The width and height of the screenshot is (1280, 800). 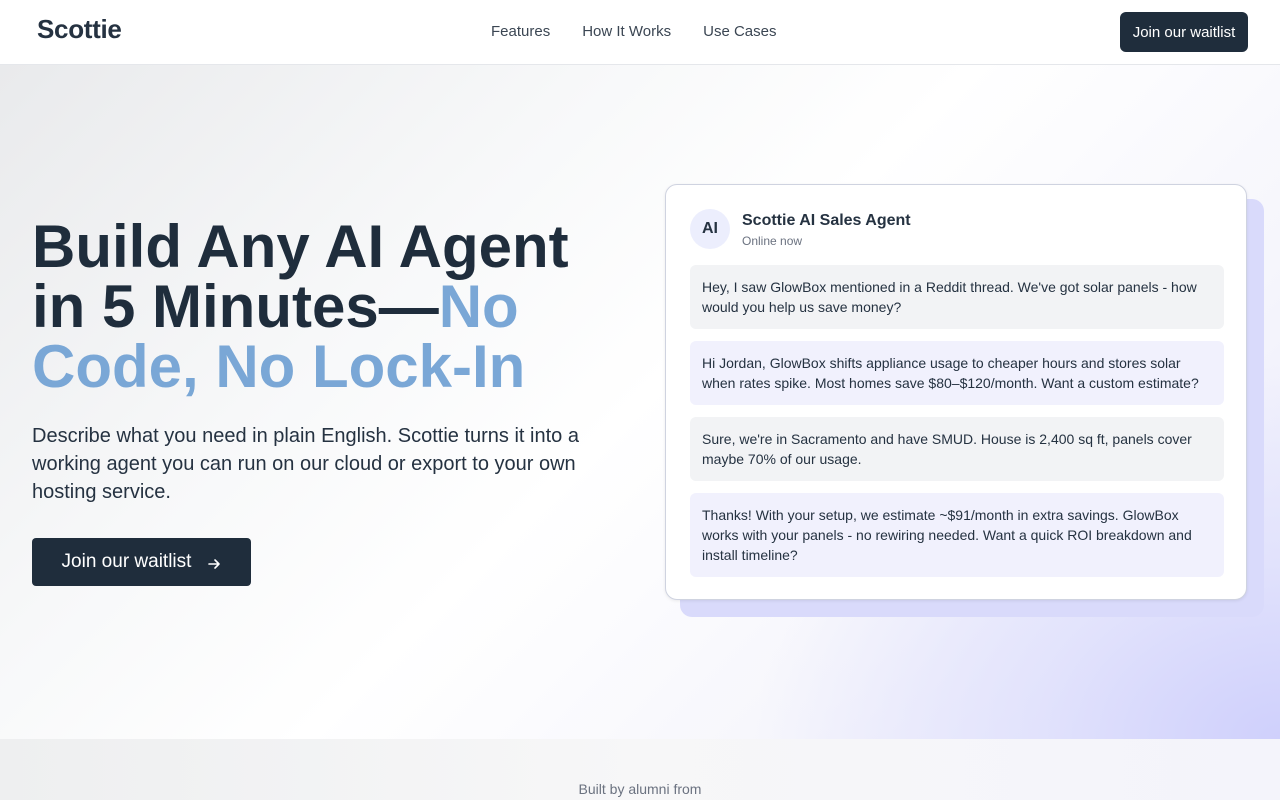 What do you see at coordinates (1184, 32) in the screenshot?
I see `nav-join-waitlist-button: Join our waitlist` at bounding box center [1184, 32].